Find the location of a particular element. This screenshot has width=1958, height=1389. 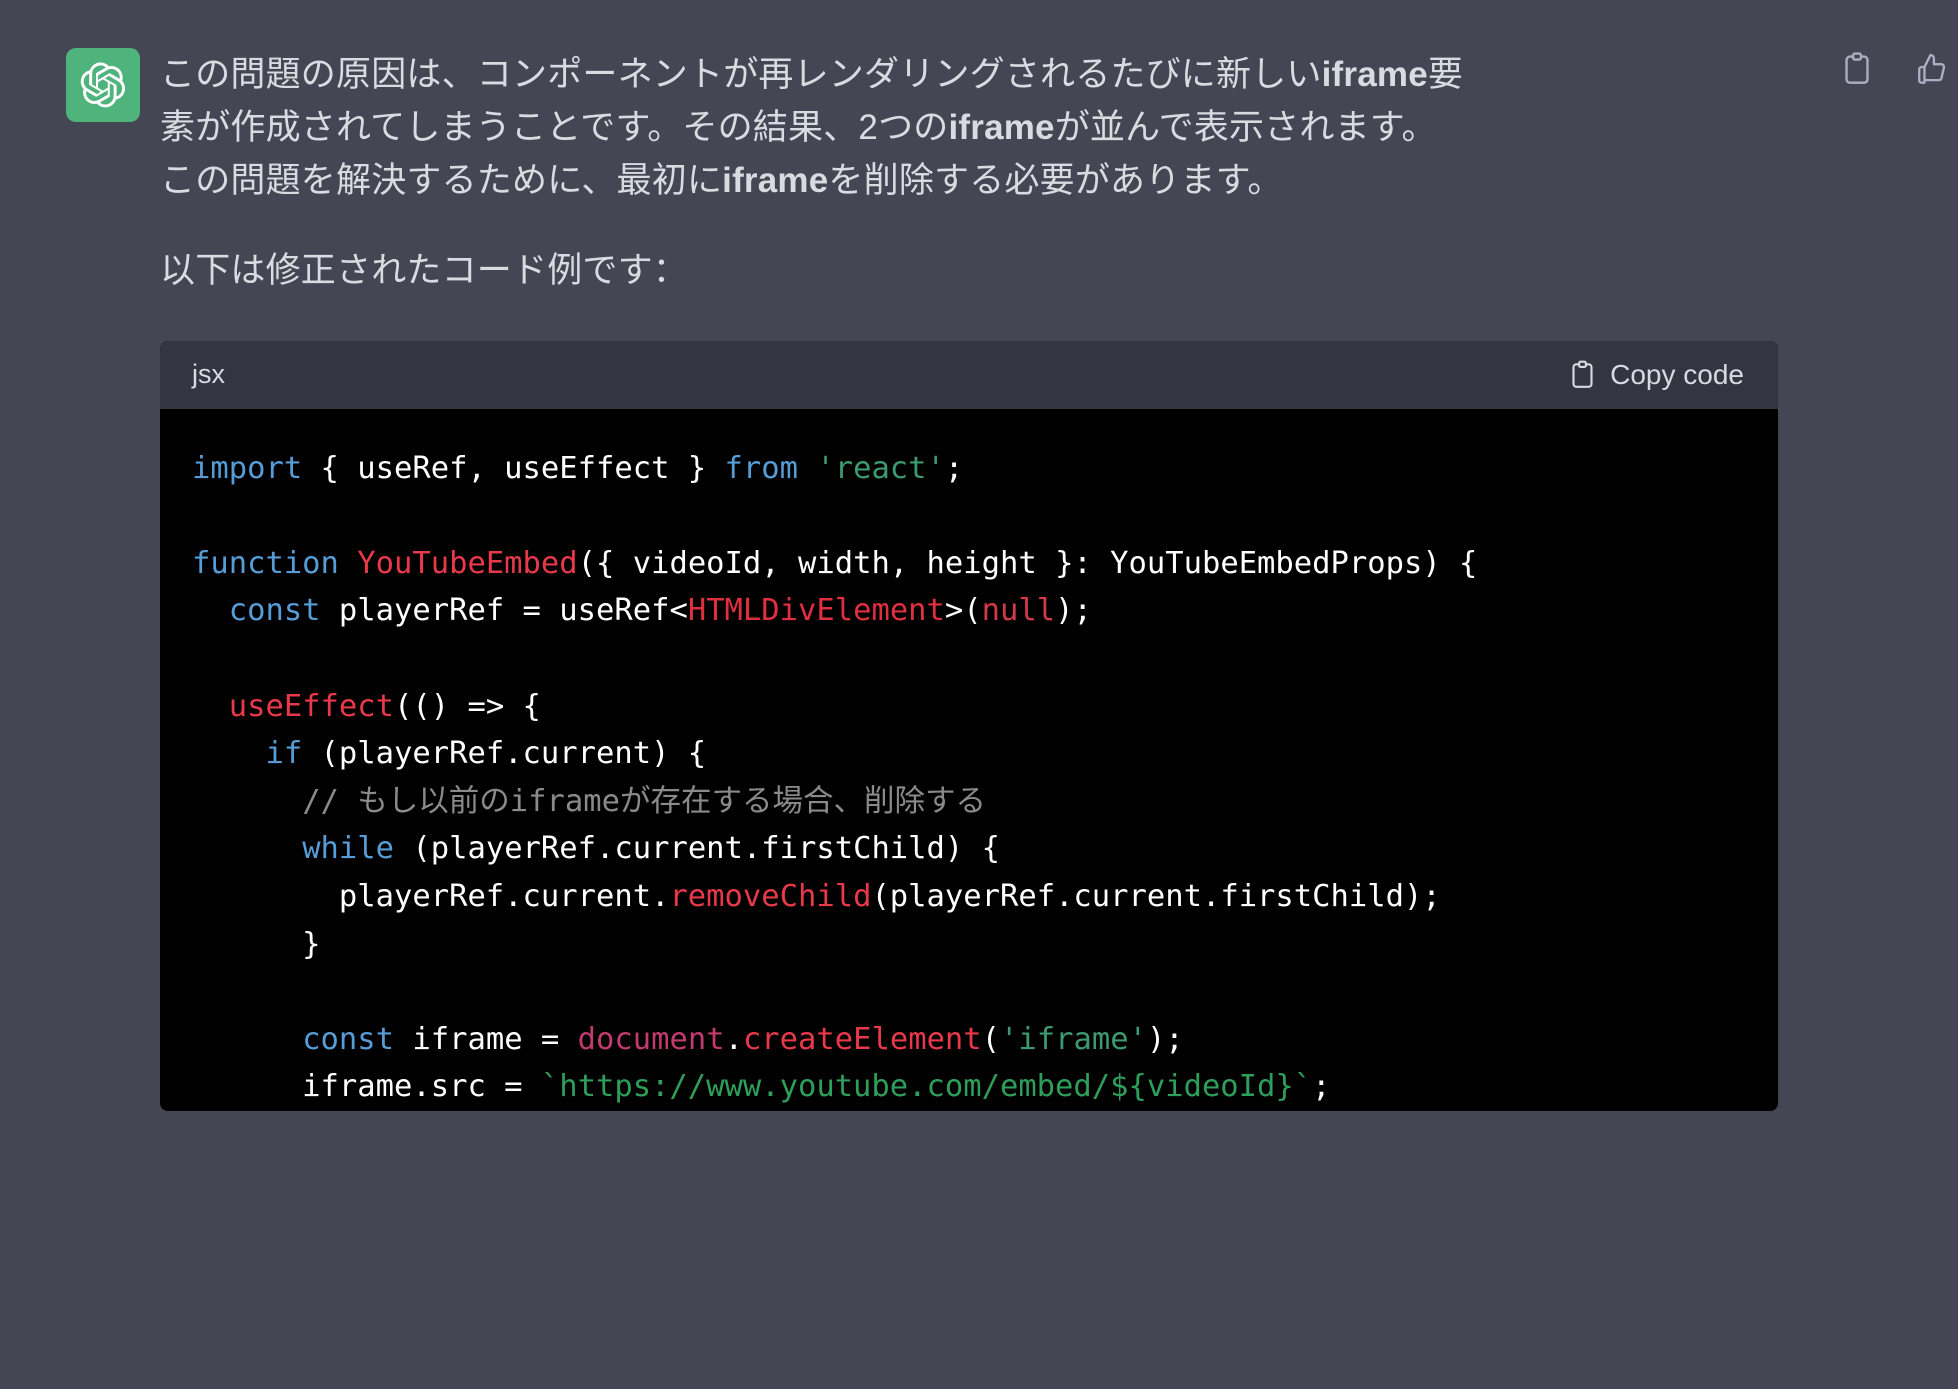

code-token: 'react' is located at coordinates (880, 468).